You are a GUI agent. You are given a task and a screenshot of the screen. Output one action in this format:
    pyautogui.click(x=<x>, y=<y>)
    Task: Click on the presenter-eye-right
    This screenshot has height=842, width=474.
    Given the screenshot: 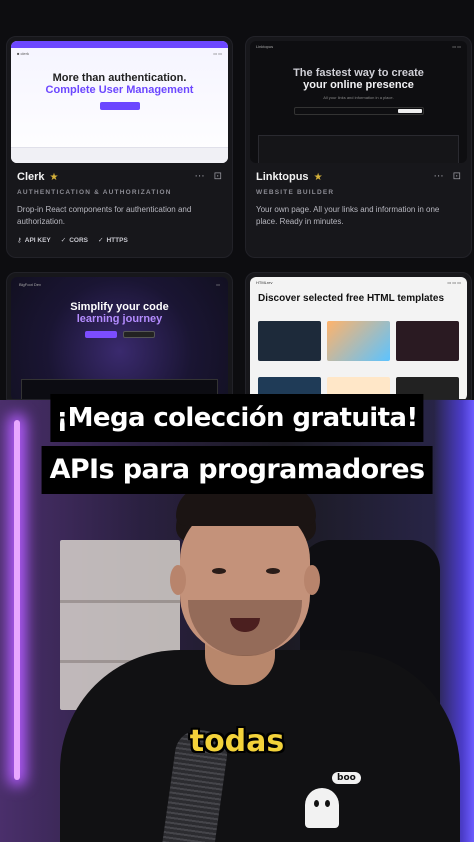 What is the action you would take?
    pyautogui.click(x=273, y=571)
    